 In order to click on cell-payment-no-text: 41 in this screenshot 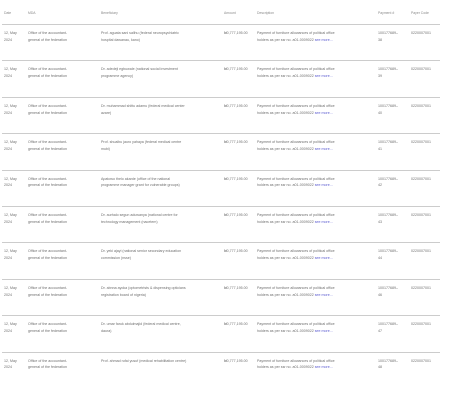, I will do `click(380, 148)`.